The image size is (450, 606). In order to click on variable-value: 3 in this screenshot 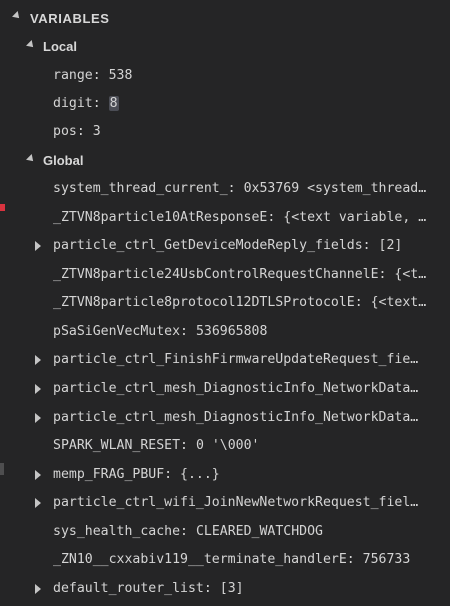, I will do `click(96, 131)`.